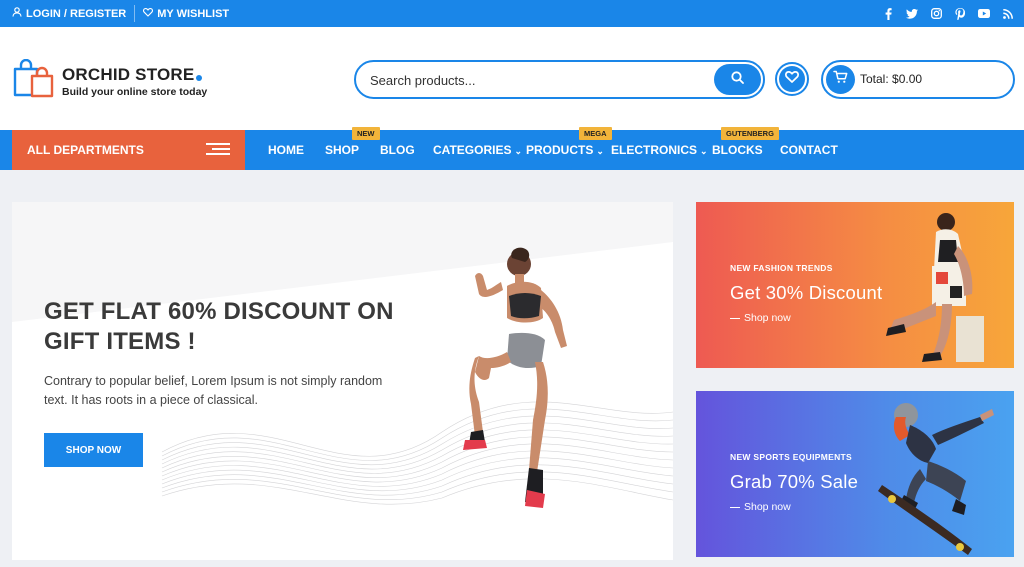 This screenshot has width=1024, height=567. Describe the element at coordinates (76, 13) in the screenshot. I see `login-register-label: LOGIN / REGISTER` at that location.